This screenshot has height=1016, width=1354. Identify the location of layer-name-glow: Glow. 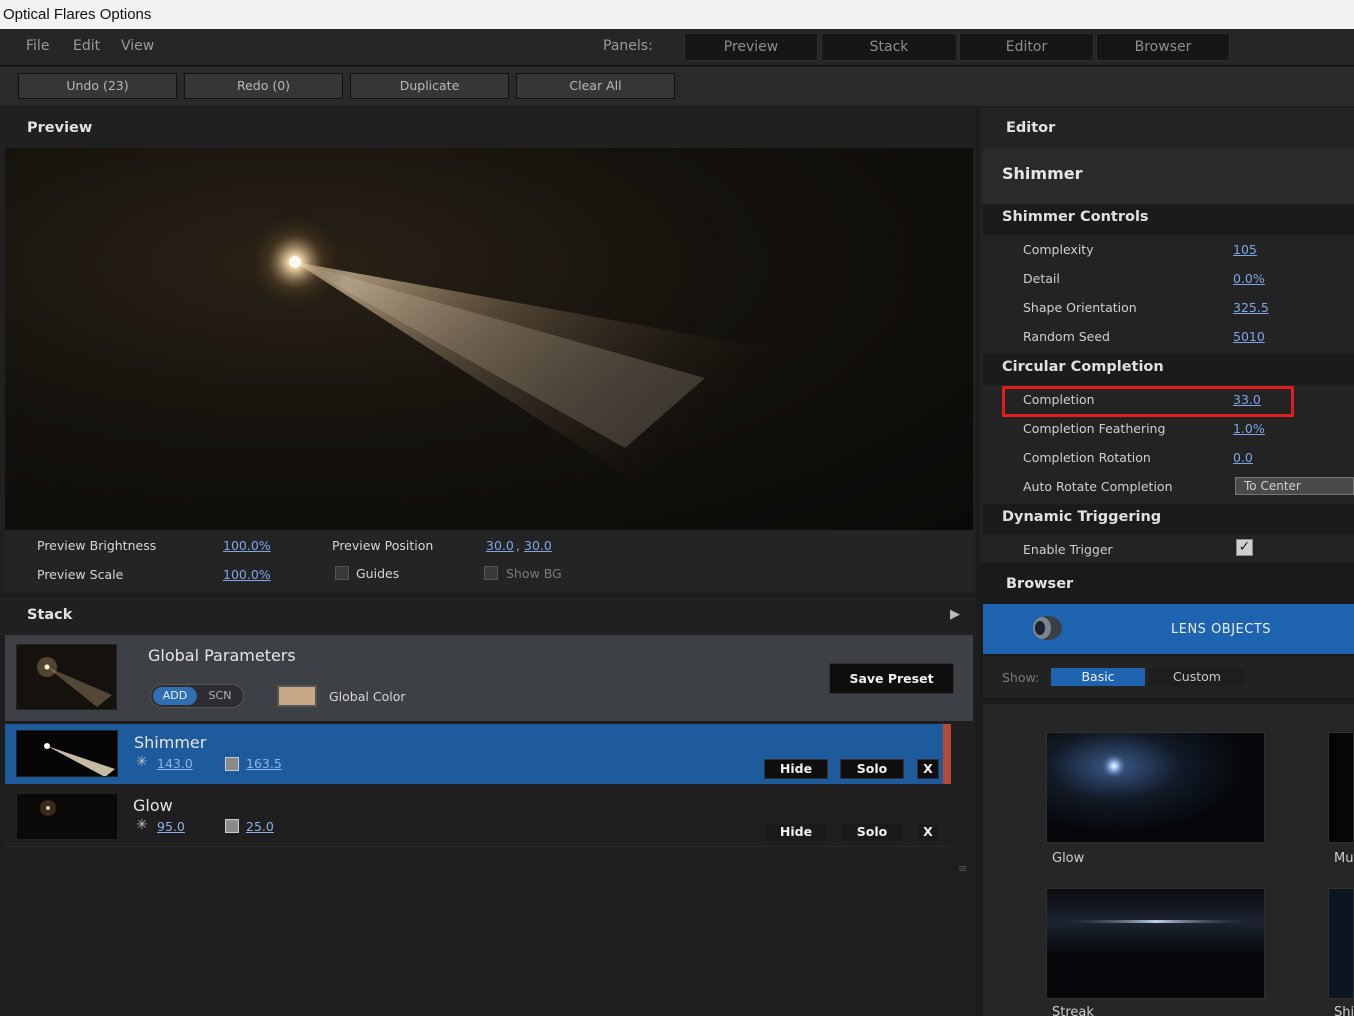
(153, 805).